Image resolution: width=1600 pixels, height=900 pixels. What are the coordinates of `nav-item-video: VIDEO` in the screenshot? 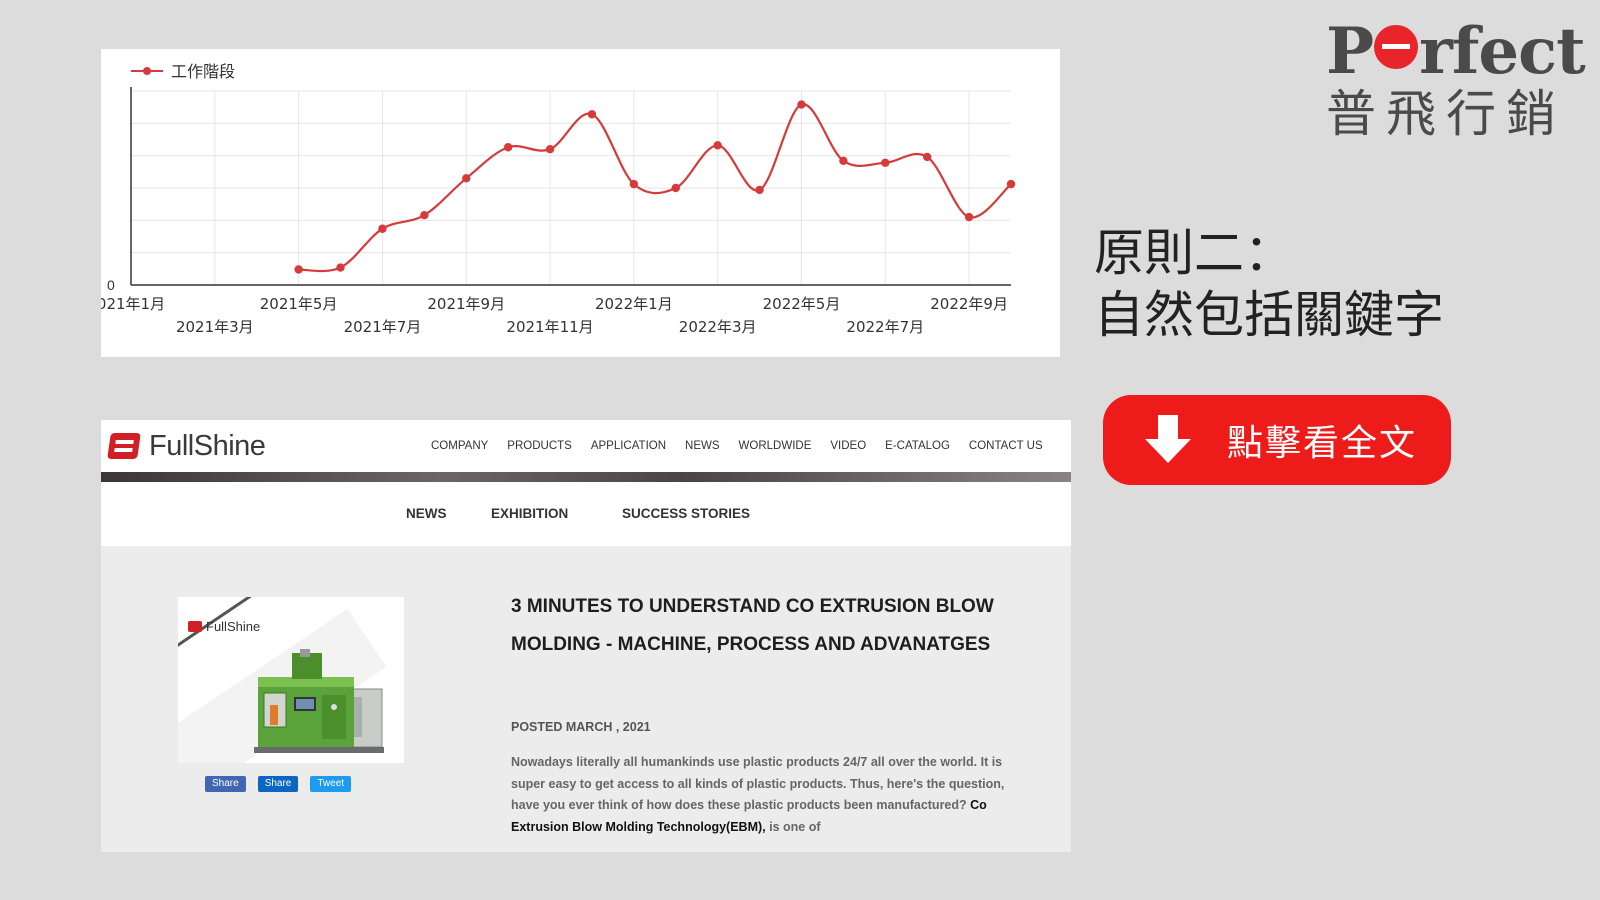 It's located at (848, 446).